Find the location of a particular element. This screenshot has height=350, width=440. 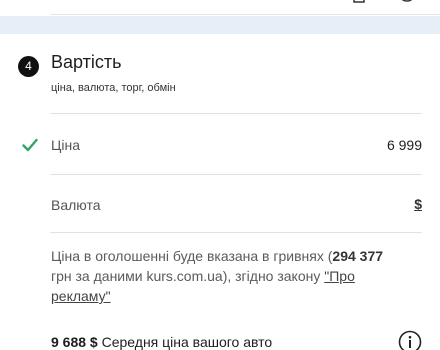

section-subtitle: ціна, валюта, торг, обмін is located at coordinates (113, 88).